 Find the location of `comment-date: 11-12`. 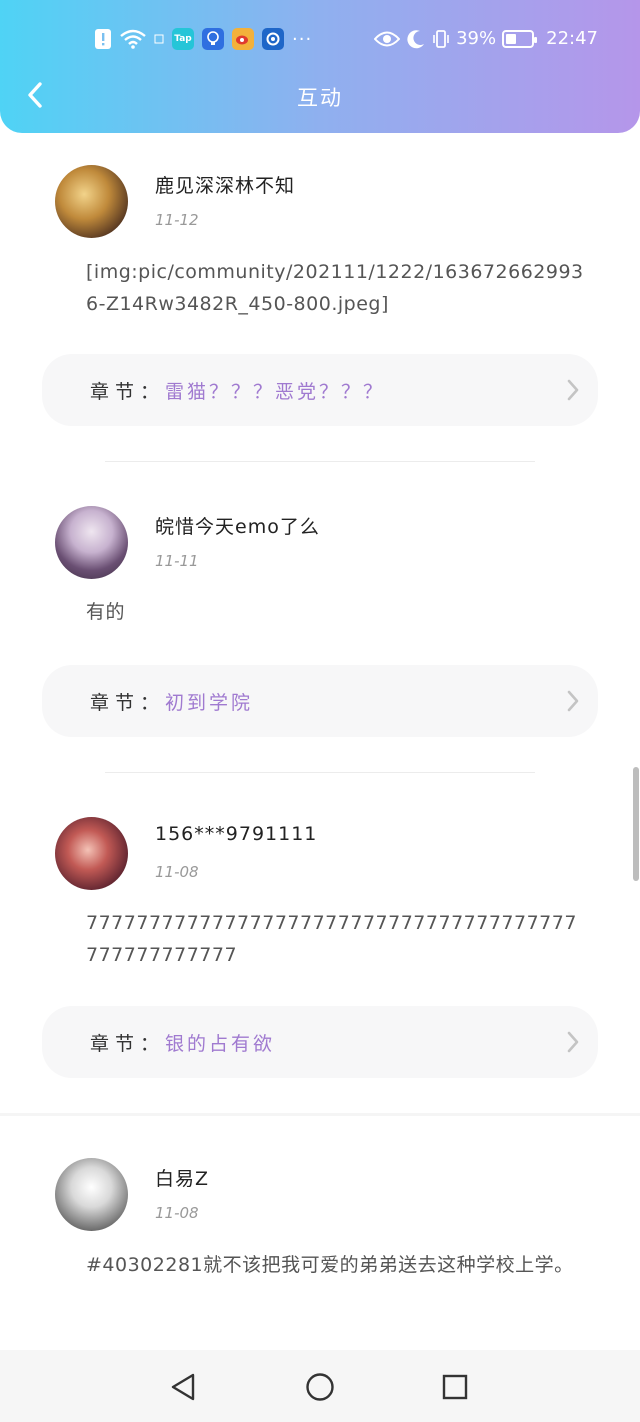

comment-date: 11-12 is located at coordinates (177, 220).